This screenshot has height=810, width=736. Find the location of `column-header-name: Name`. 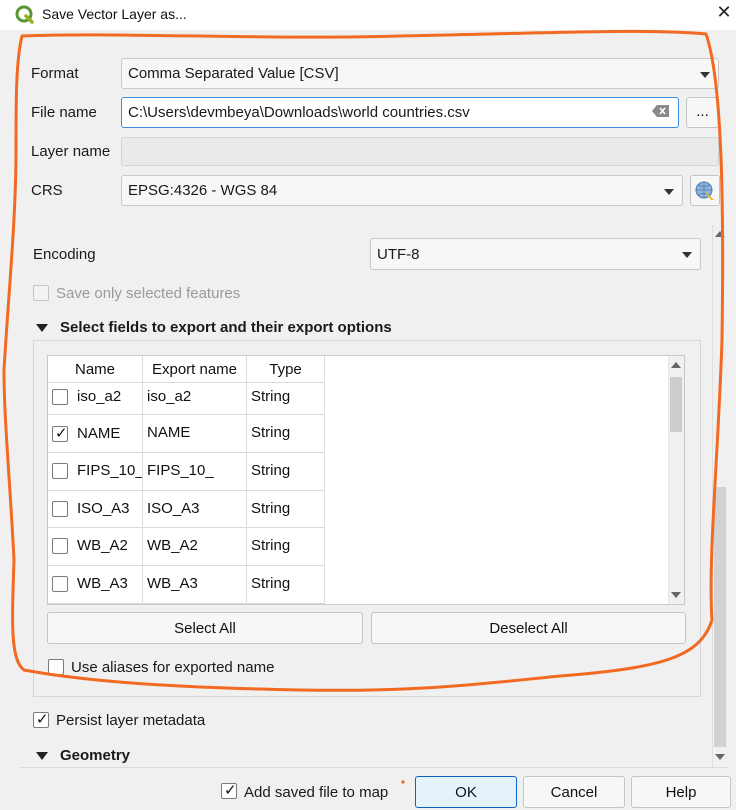

column-header-name: Name is located at coordinates (95, 369).